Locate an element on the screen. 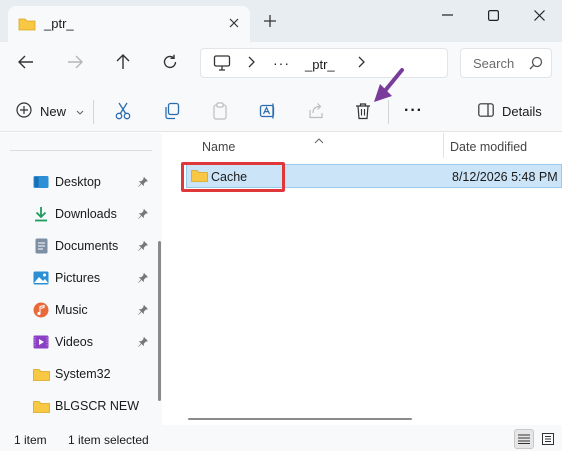  horizontal-scrollbar is located at coordinates (300, 419).